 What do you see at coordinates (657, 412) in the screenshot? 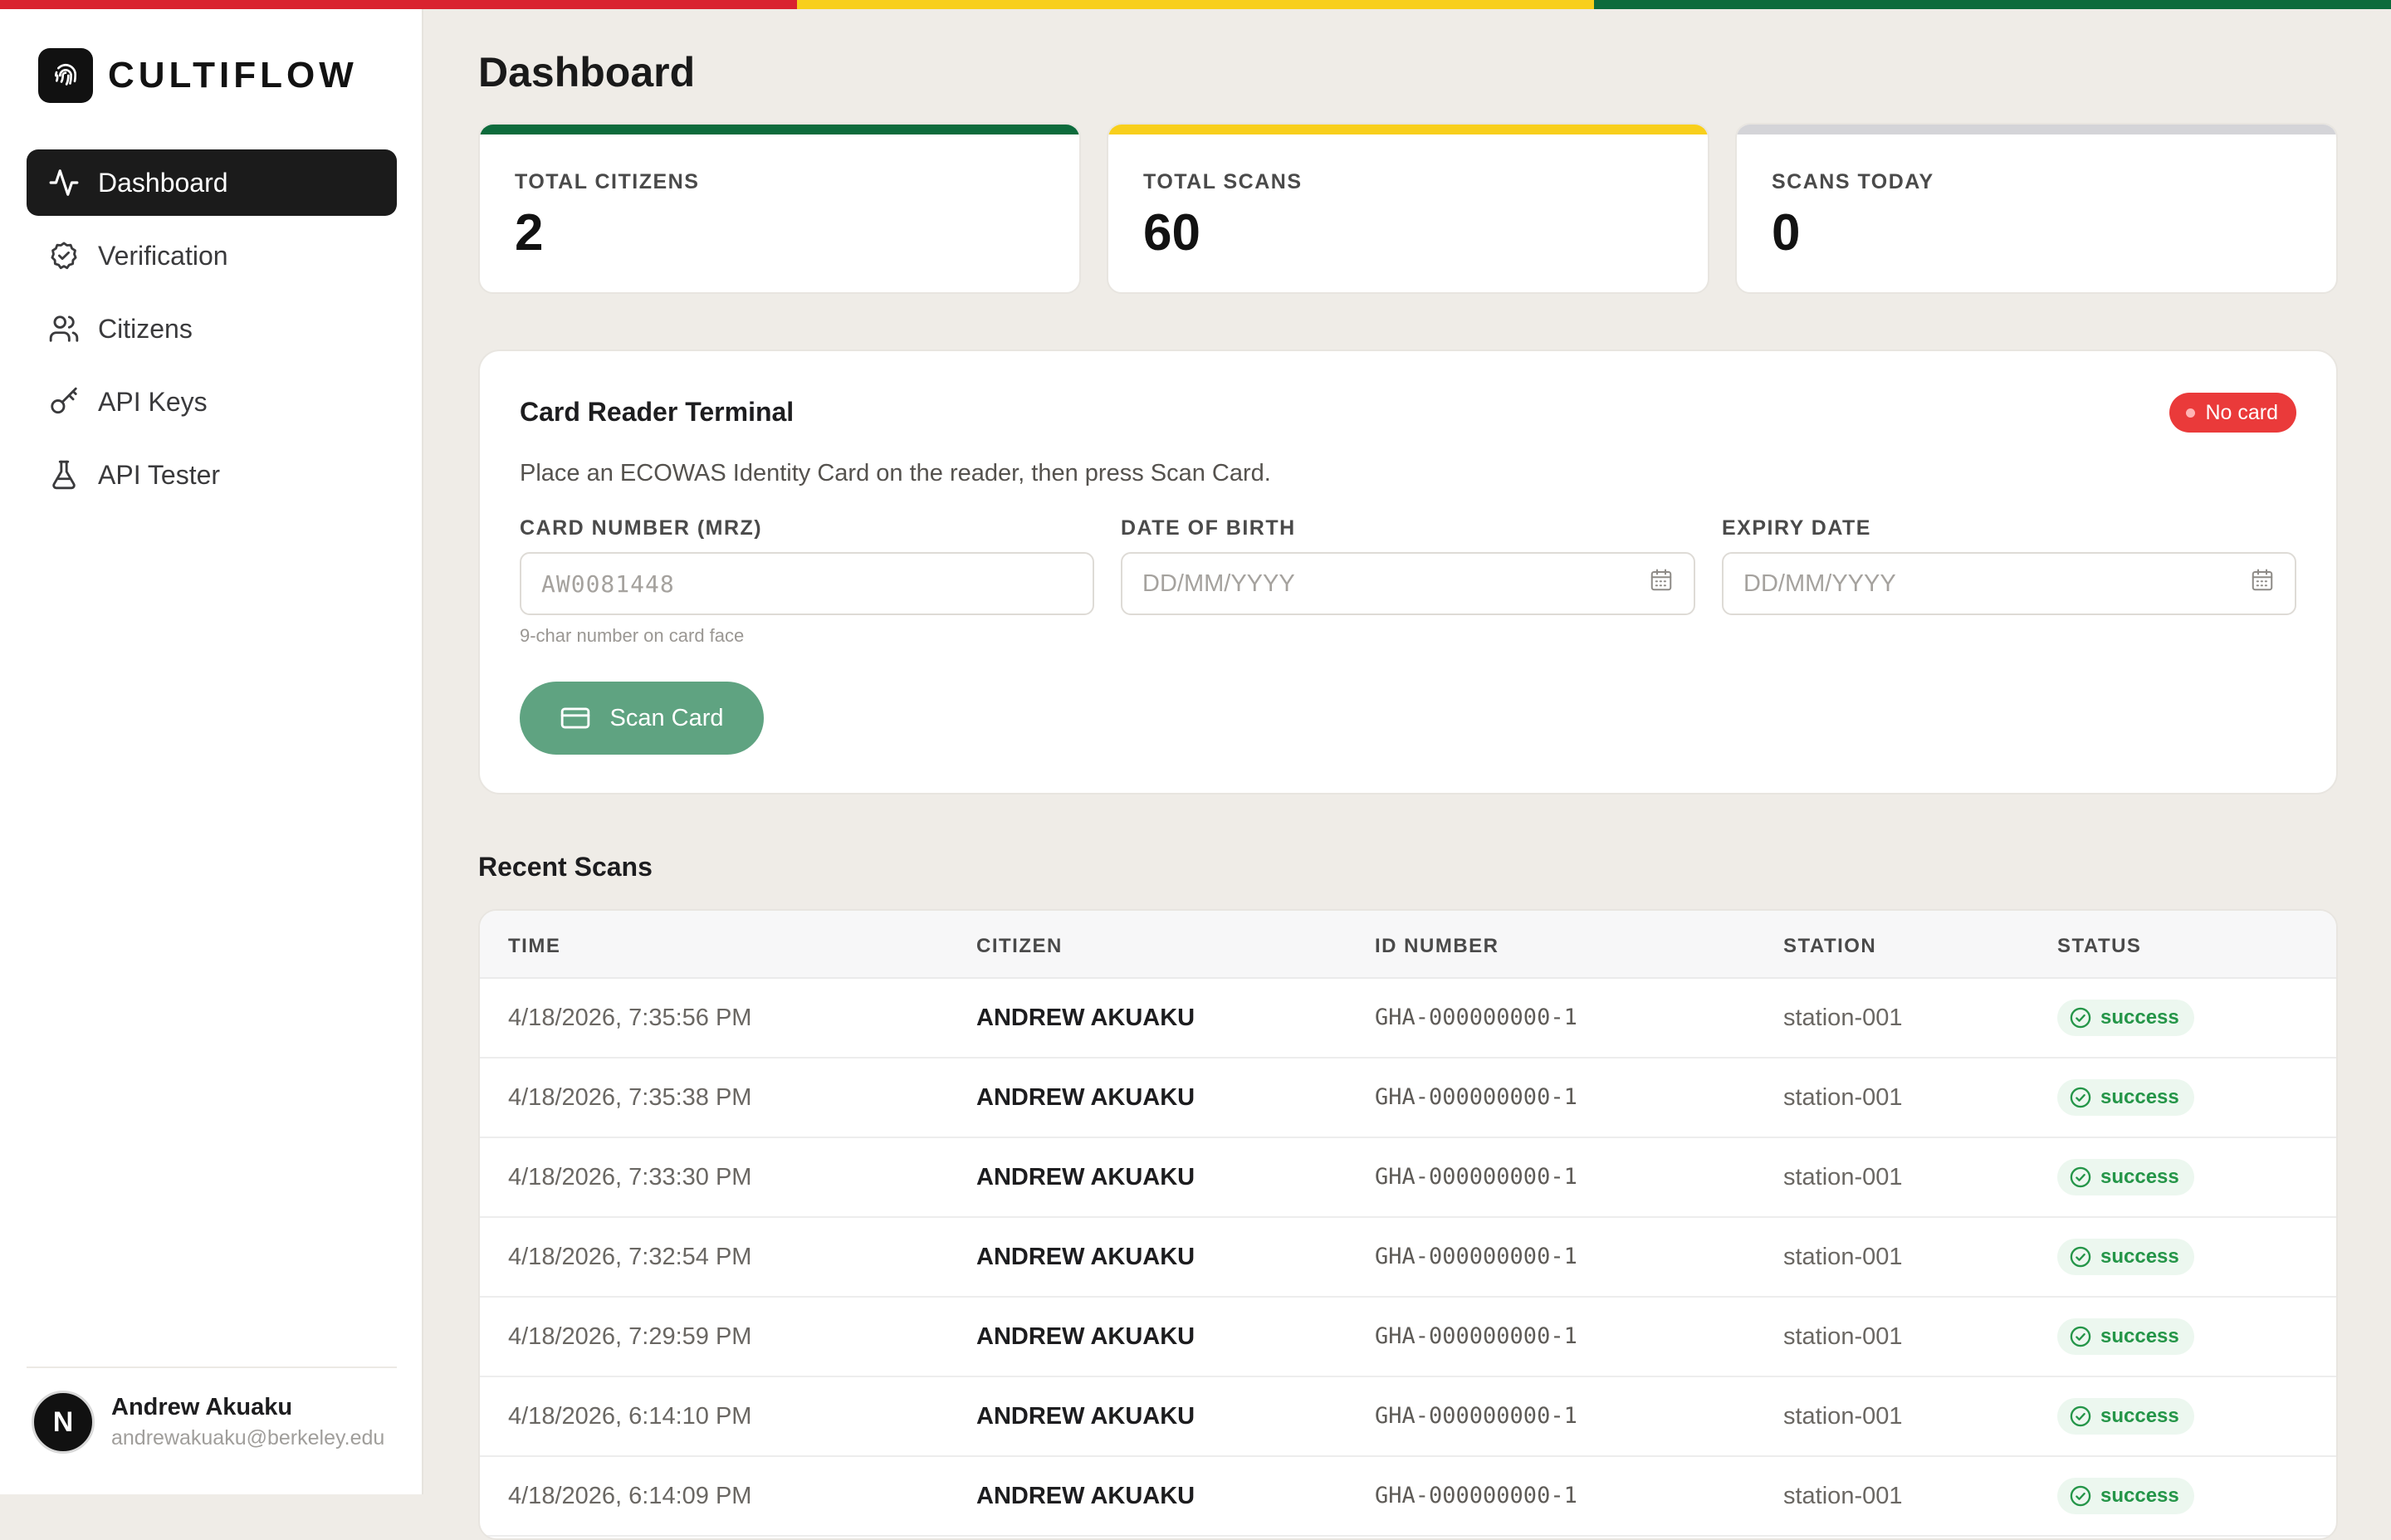
I see `terminal-title: Card Reader Terminal` at bounding box center [657, 412].